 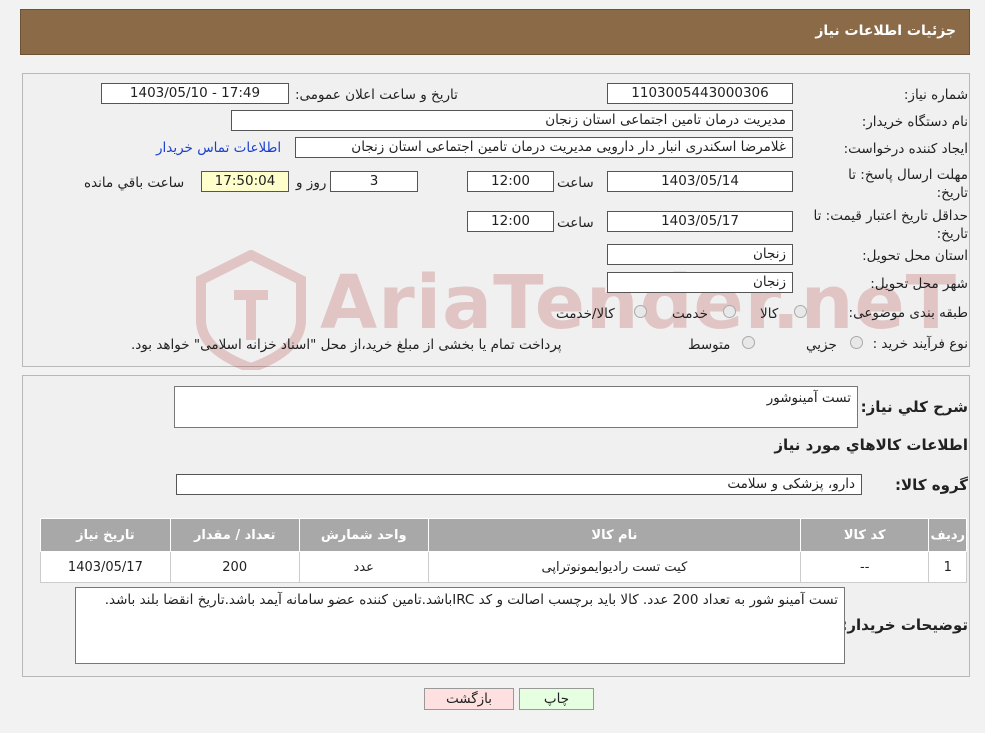 What do you see at coordinates (821, 345) in the screenshot?
I see `process-minor-label: جزیي` at bounding box center [821, 345].